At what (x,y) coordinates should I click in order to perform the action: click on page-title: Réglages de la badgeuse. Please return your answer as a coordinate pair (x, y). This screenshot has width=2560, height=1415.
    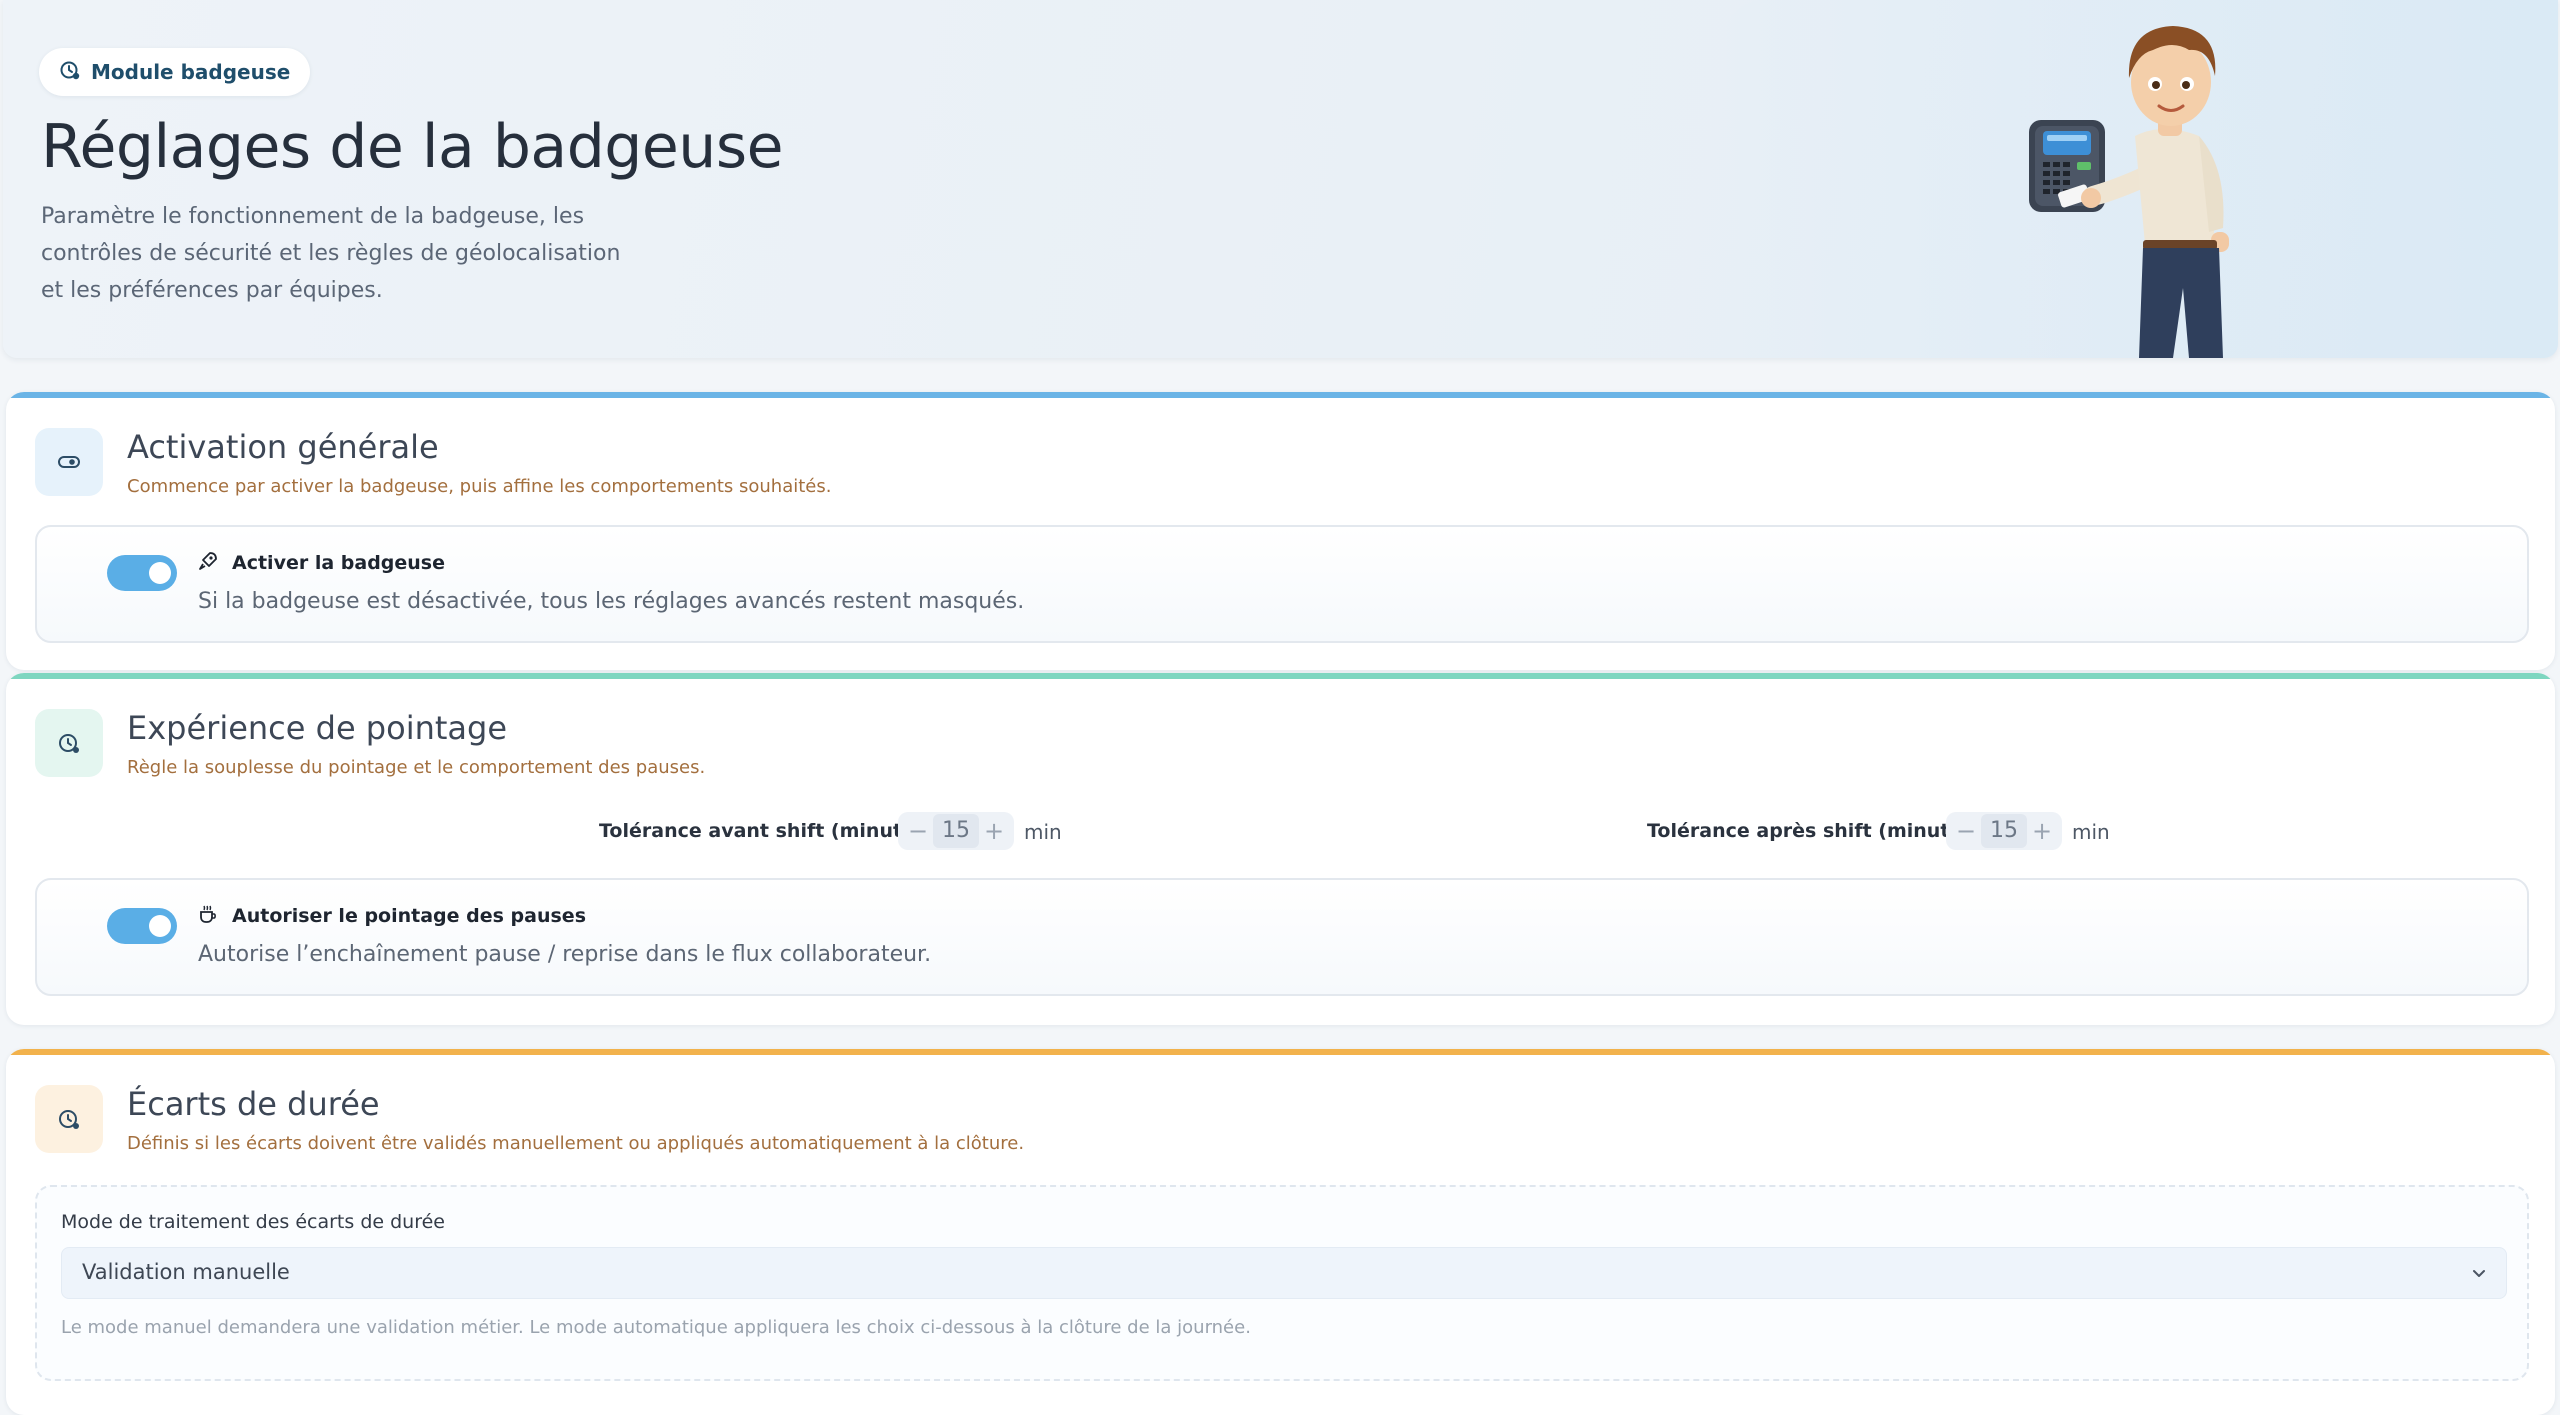
    Looking at the image, I should click on (412, 147).